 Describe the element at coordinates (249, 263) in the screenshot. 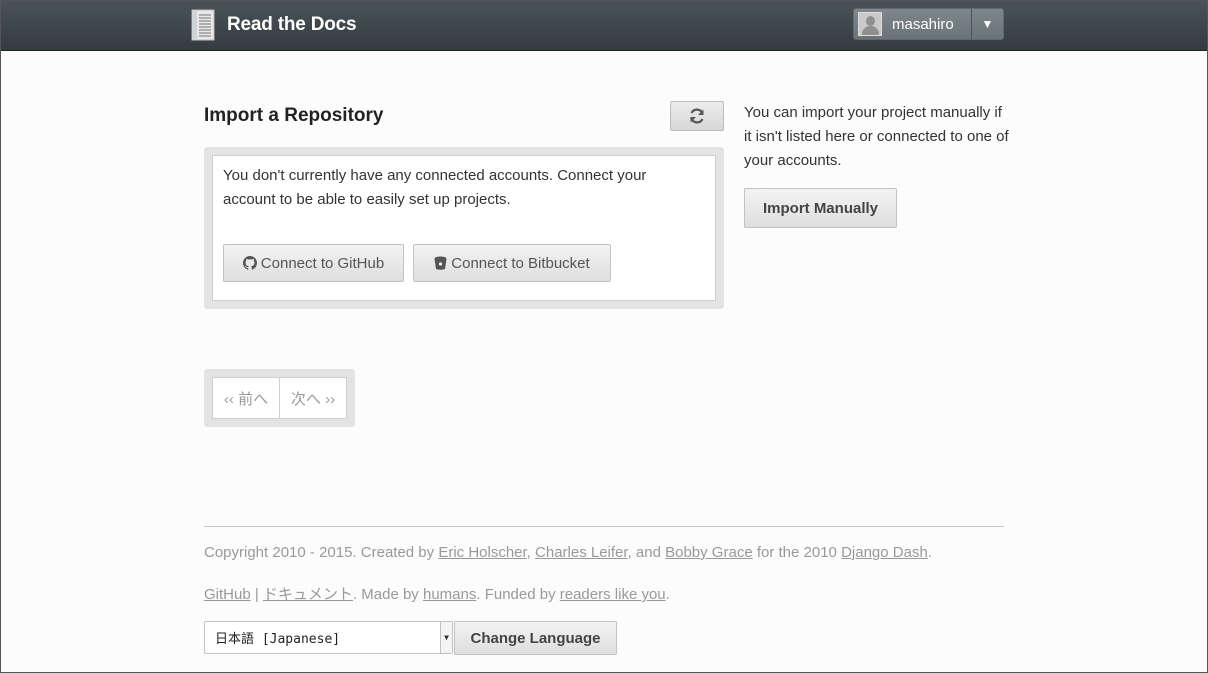

I see `github-icon` at that location.